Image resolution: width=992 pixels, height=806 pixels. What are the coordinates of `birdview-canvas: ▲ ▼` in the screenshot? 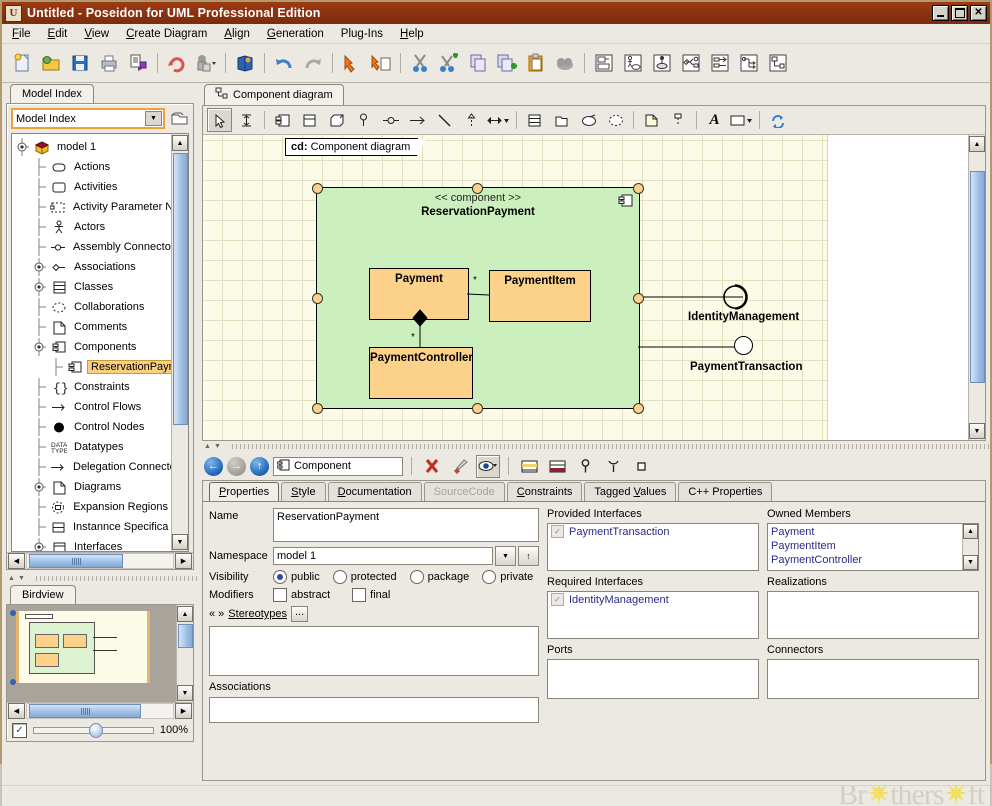 It's located at (100, 653).